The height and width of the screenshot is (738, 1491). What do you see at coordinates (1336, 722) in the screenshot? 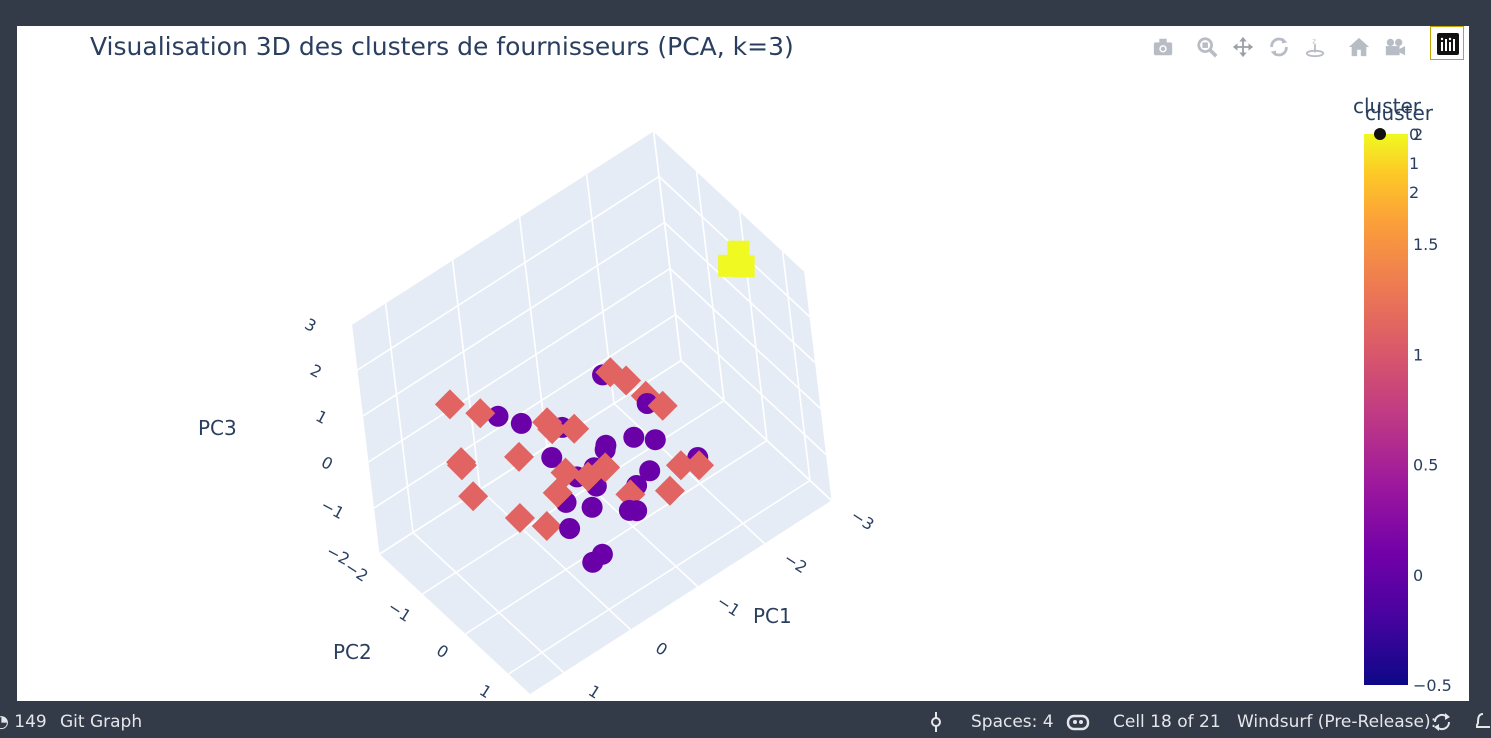
I see `windsurf-status: Windsurf (Pre-Release):` at bounding box center [1336, 722].